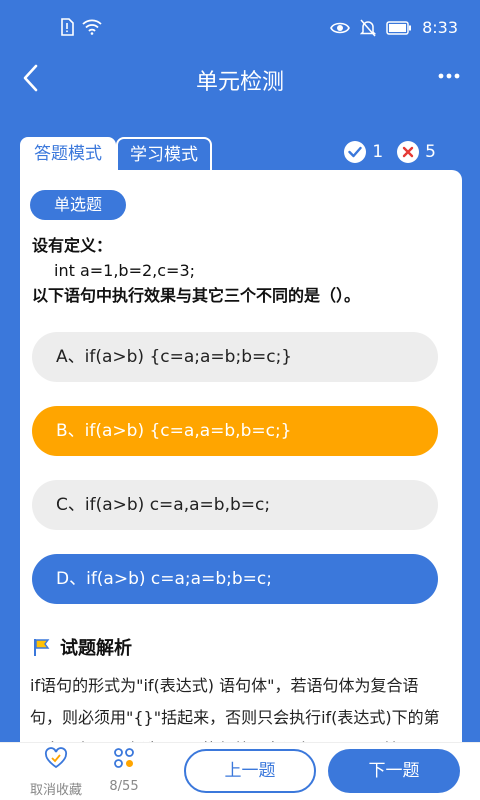 This screenshot has height=800, width=480. What do you see at coordinates (240, 28) in the screenshot?
I see `status-bar: 8:33` at bounding box center [240, 28].